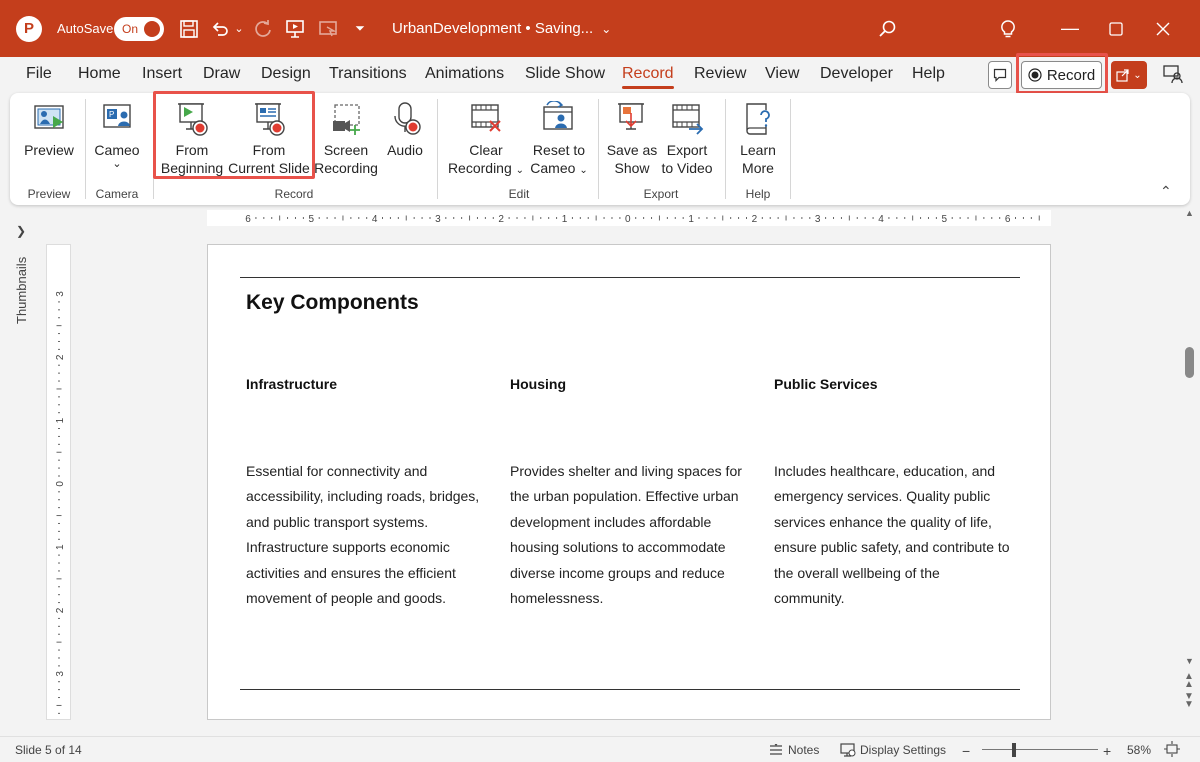 The image size is (1200, 762). Describe the element at coordinates (1000, 75) in the screenshot. I see `comments-button` at that location.